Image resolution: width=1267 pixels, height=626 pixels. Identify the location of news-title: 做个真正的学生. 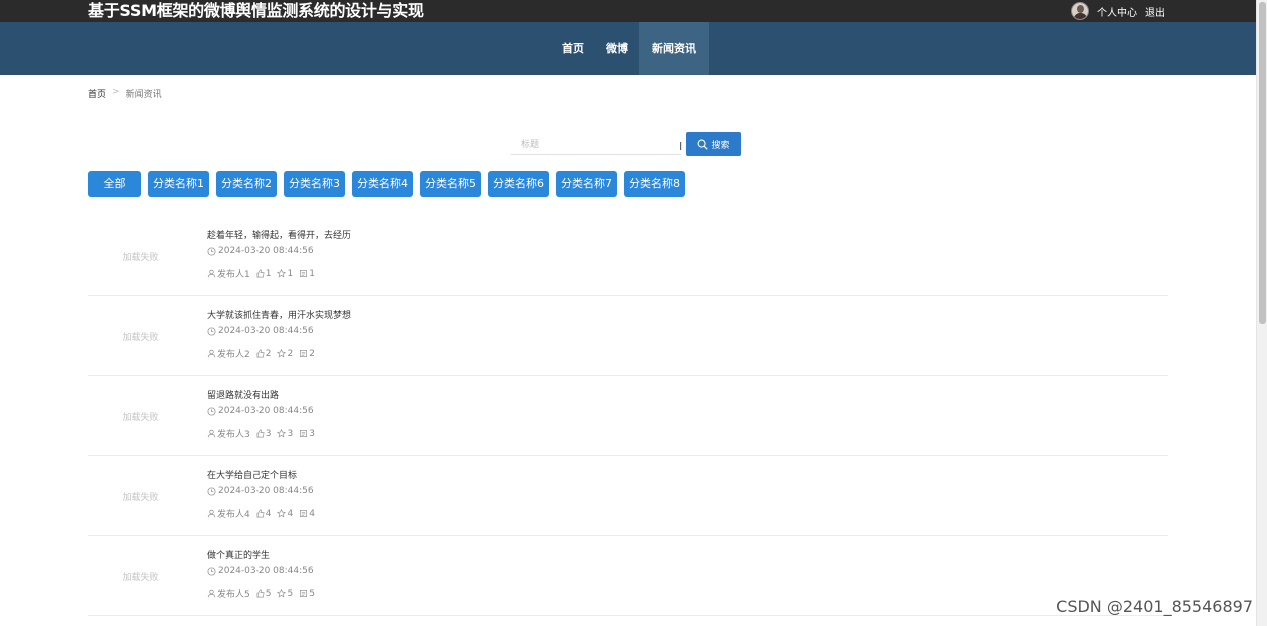
(238, 554).